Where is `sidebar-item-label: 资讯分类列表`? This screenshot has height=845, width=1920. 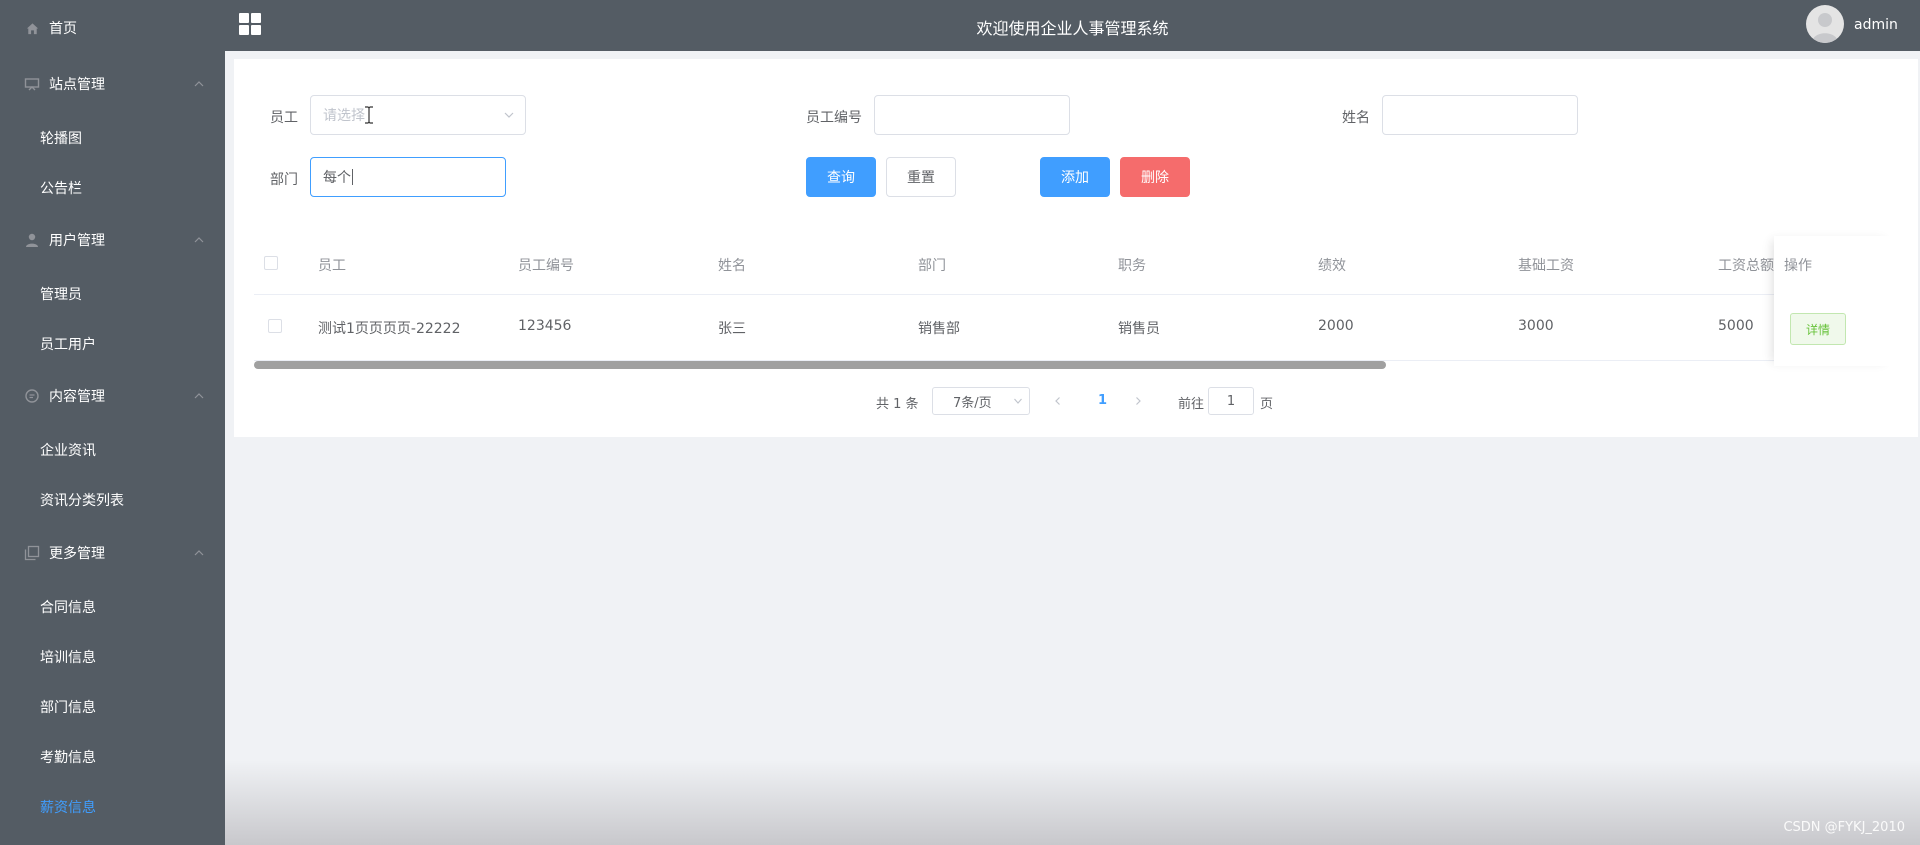 sidebar-item-label: 资讯分类列表 is located at coordinates (82, 501).